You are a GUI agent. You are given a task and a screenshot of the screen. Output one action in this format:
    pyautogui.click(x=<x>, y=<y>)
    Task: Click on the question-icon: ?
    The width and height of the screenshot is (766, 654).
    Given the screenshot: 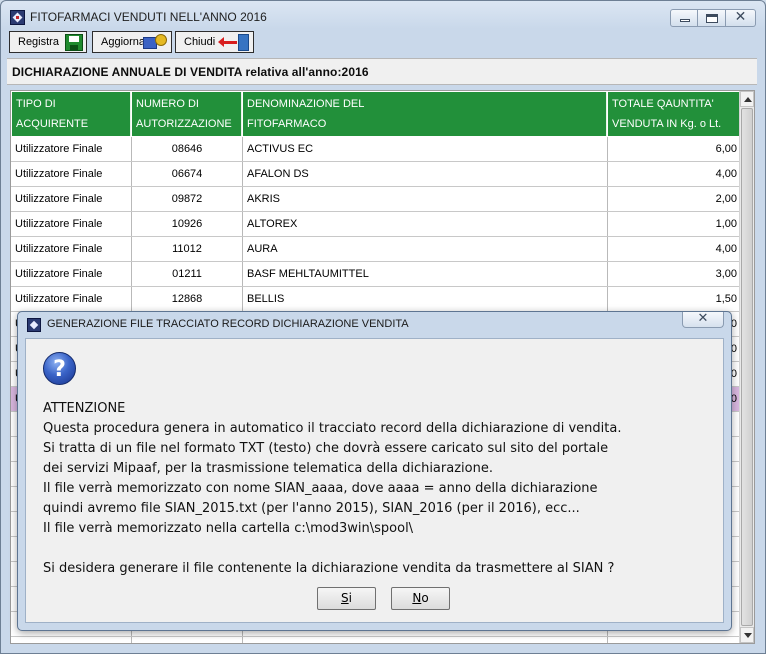 What is the action you would take?
    pyautogui.click(x=59, y=368)
    